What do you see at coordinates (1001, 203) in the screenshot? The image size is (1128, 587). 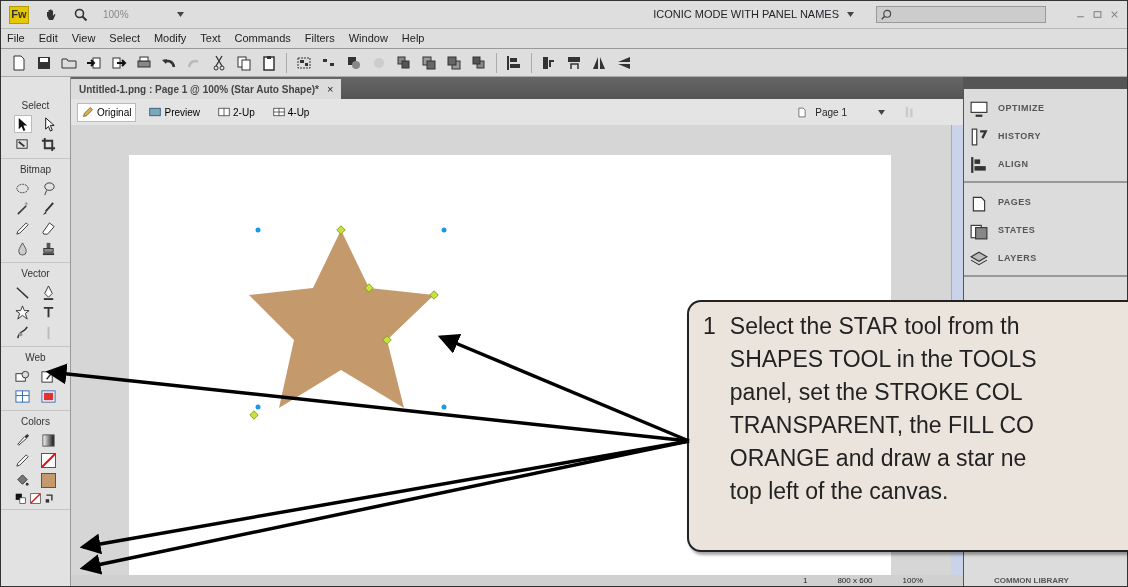 I see `panel-item: PAGES` at bounding box center [1001, 203].